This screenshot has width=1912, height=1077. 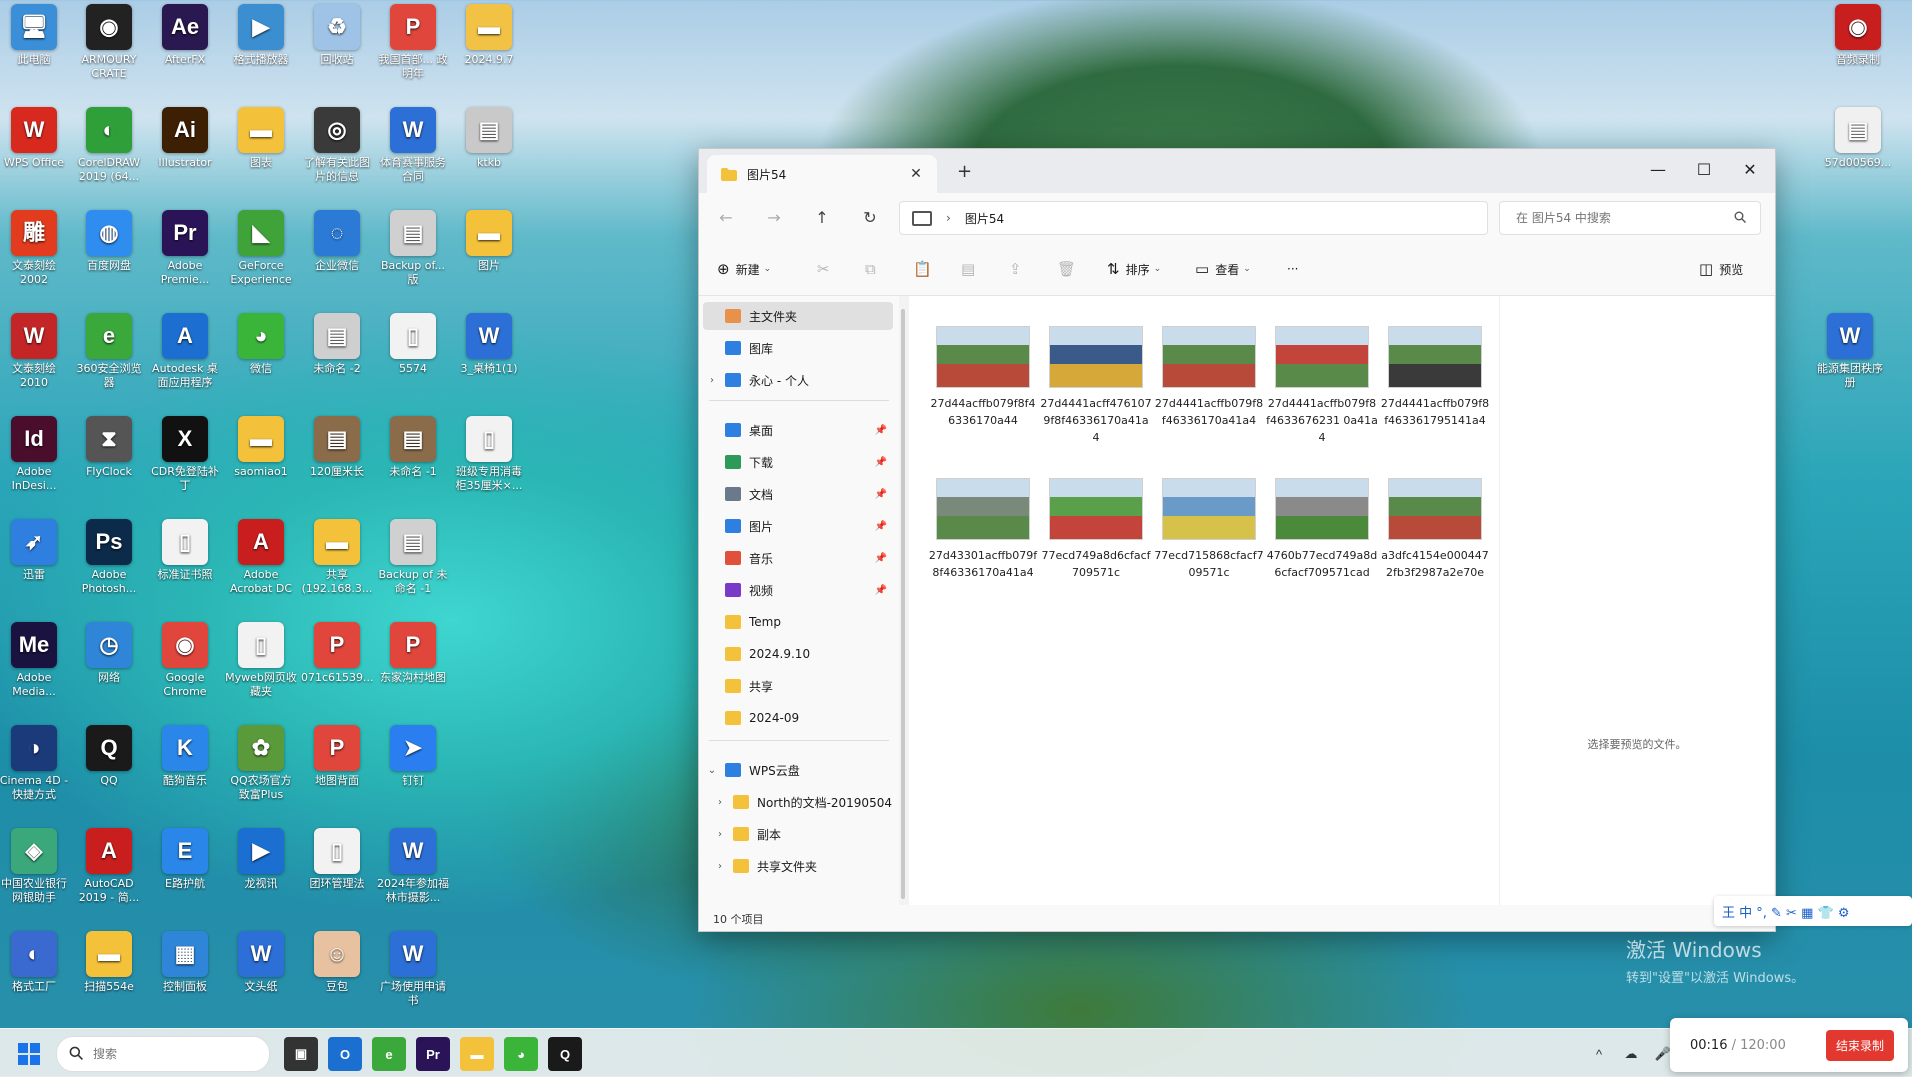 What do you see at coordinates (35, 34) in the screenshot?
I see `desktop-icon: 🖥 此电脑` at bounding box center [35, 34].